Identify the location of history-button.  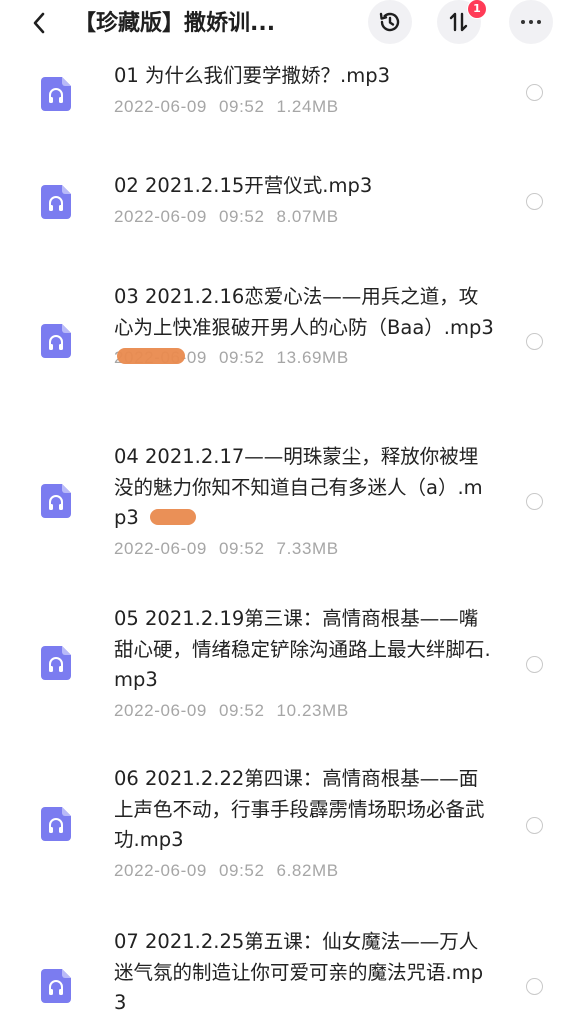
(390, 22).